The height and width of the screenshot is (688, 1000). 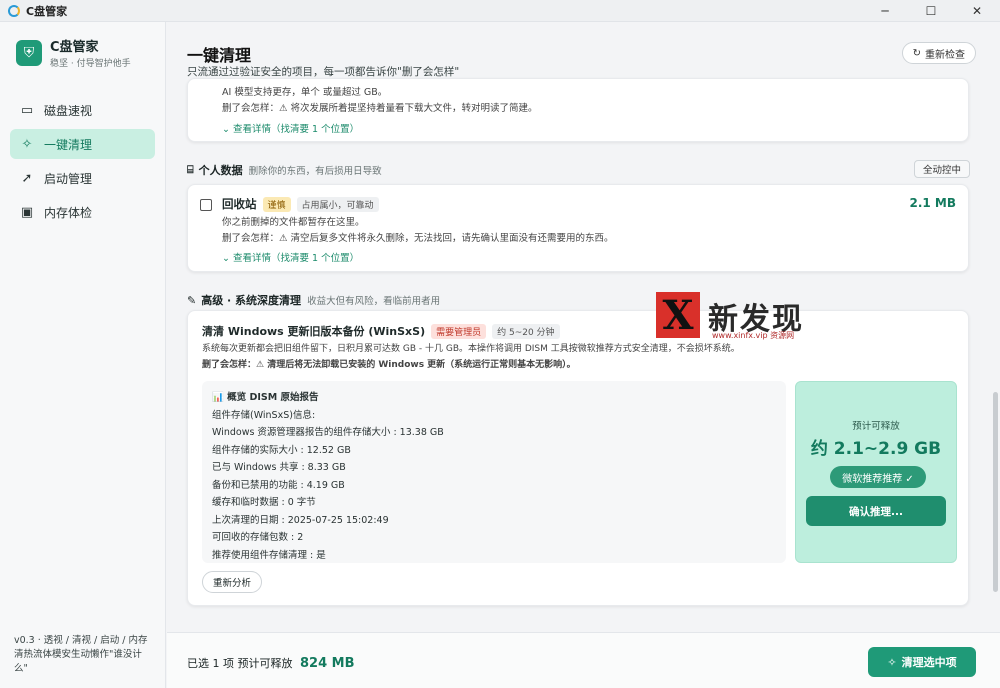 I want to click on selection-label: 已选 1 项 预计可释放, so click(x=240, y=663).